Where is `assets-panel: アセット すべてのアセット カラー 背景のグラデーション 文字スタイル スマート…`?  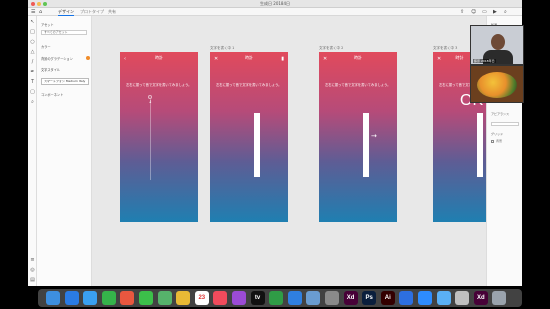 assets-panel: アセット すべてのアセット カラー 背景のグラデーション 文字スタイル スマート… is located at coordinates (64, 151).